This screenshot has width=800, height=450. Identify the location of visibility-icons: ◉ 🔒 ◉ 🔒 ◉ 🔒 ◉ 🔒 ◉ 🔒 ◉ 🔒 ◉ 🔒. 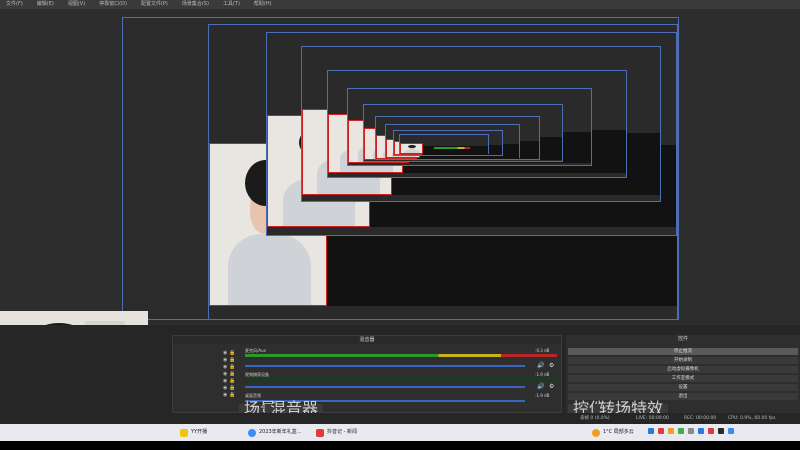
(230, 378).